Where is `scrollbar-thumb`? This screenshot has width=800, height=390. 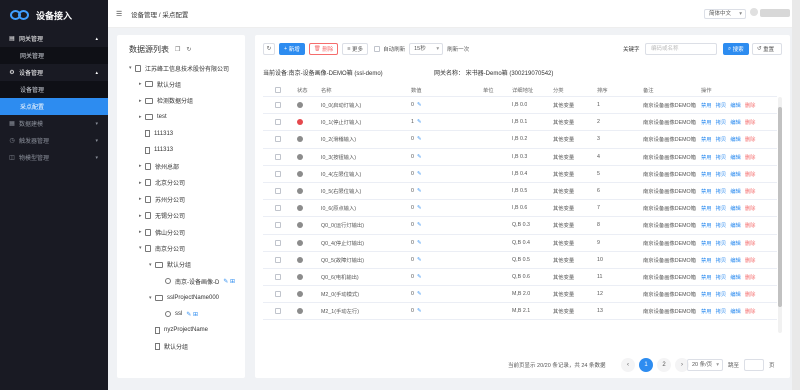 scrollbar-thumb is located at coordinates (780, 207).